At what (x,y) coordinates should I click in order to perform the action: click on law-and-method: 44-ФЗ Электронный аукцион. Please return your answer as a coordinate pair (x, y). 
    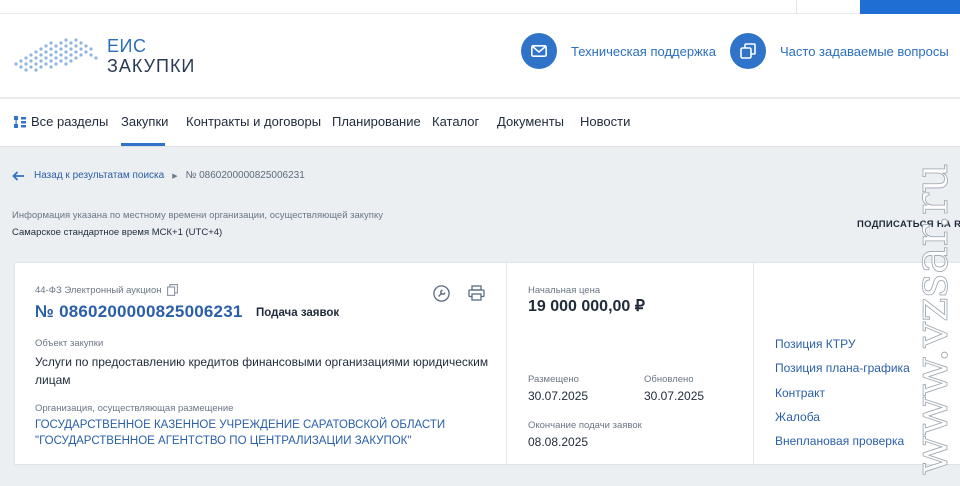
    Looking at the image, I should click on (107, 290).